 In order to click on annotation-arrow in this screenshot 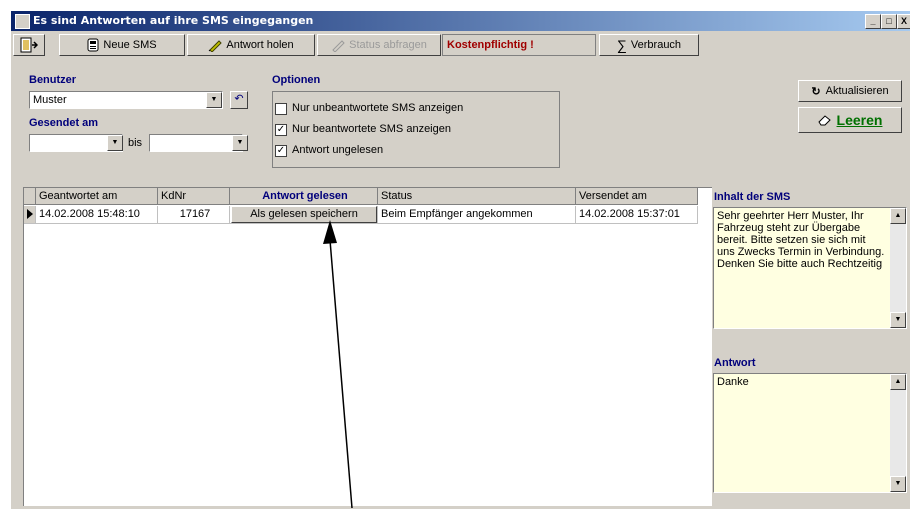, I will do `click(338, 364)`.